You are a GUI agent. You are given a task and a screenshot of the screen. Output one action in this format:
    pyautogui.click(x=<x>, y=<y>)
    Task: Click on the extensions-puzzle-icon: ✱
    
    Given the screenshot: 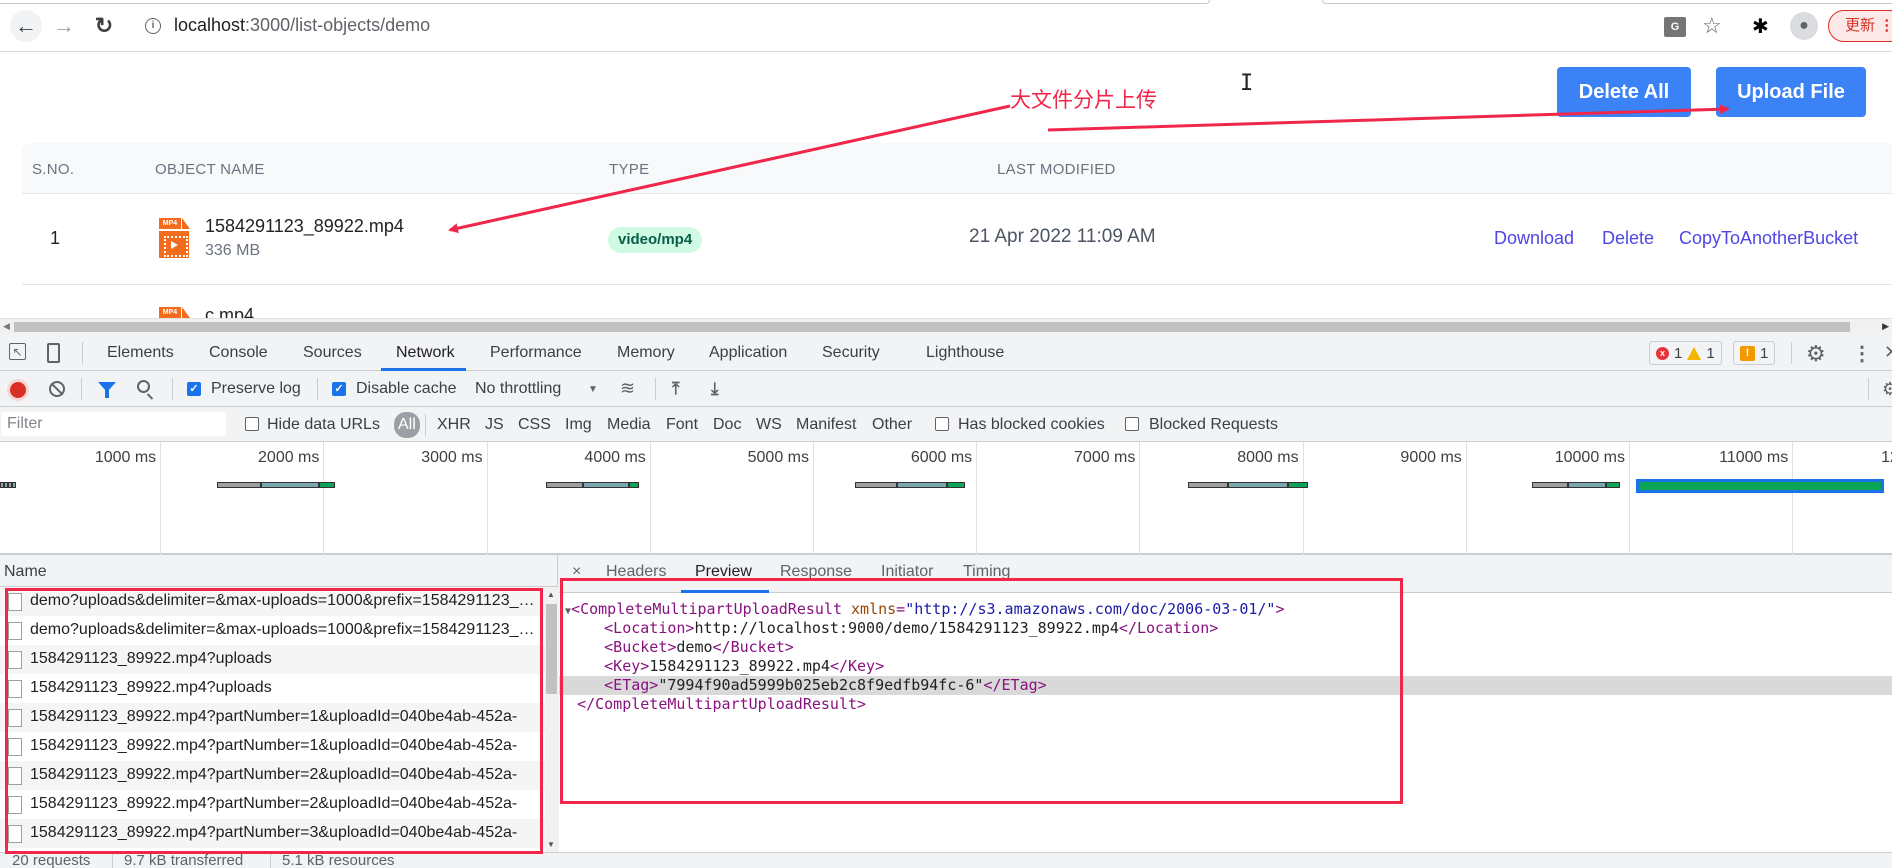 What is the action you would take?
    pyautogui.click(x=1760, y=26)
    